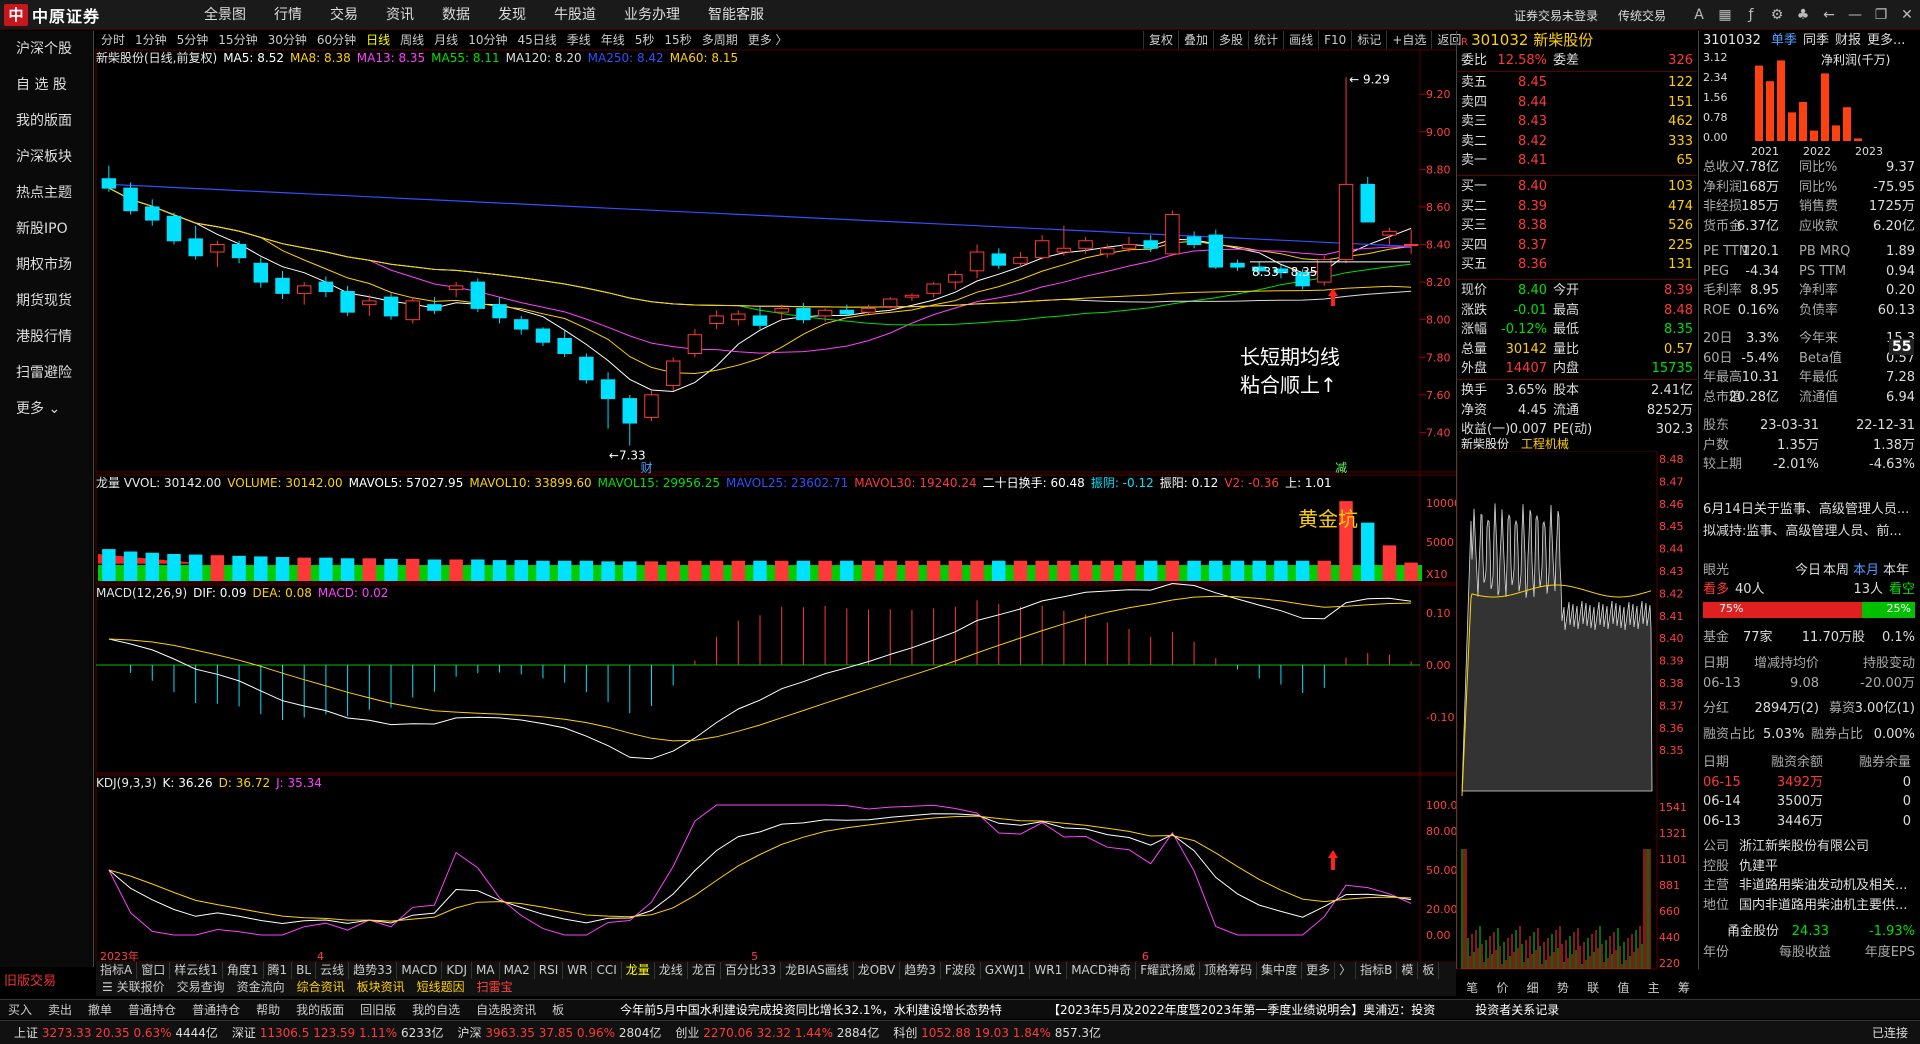  I want to click on trade-toolbar-item-0: 买入, so click(20, 1009).